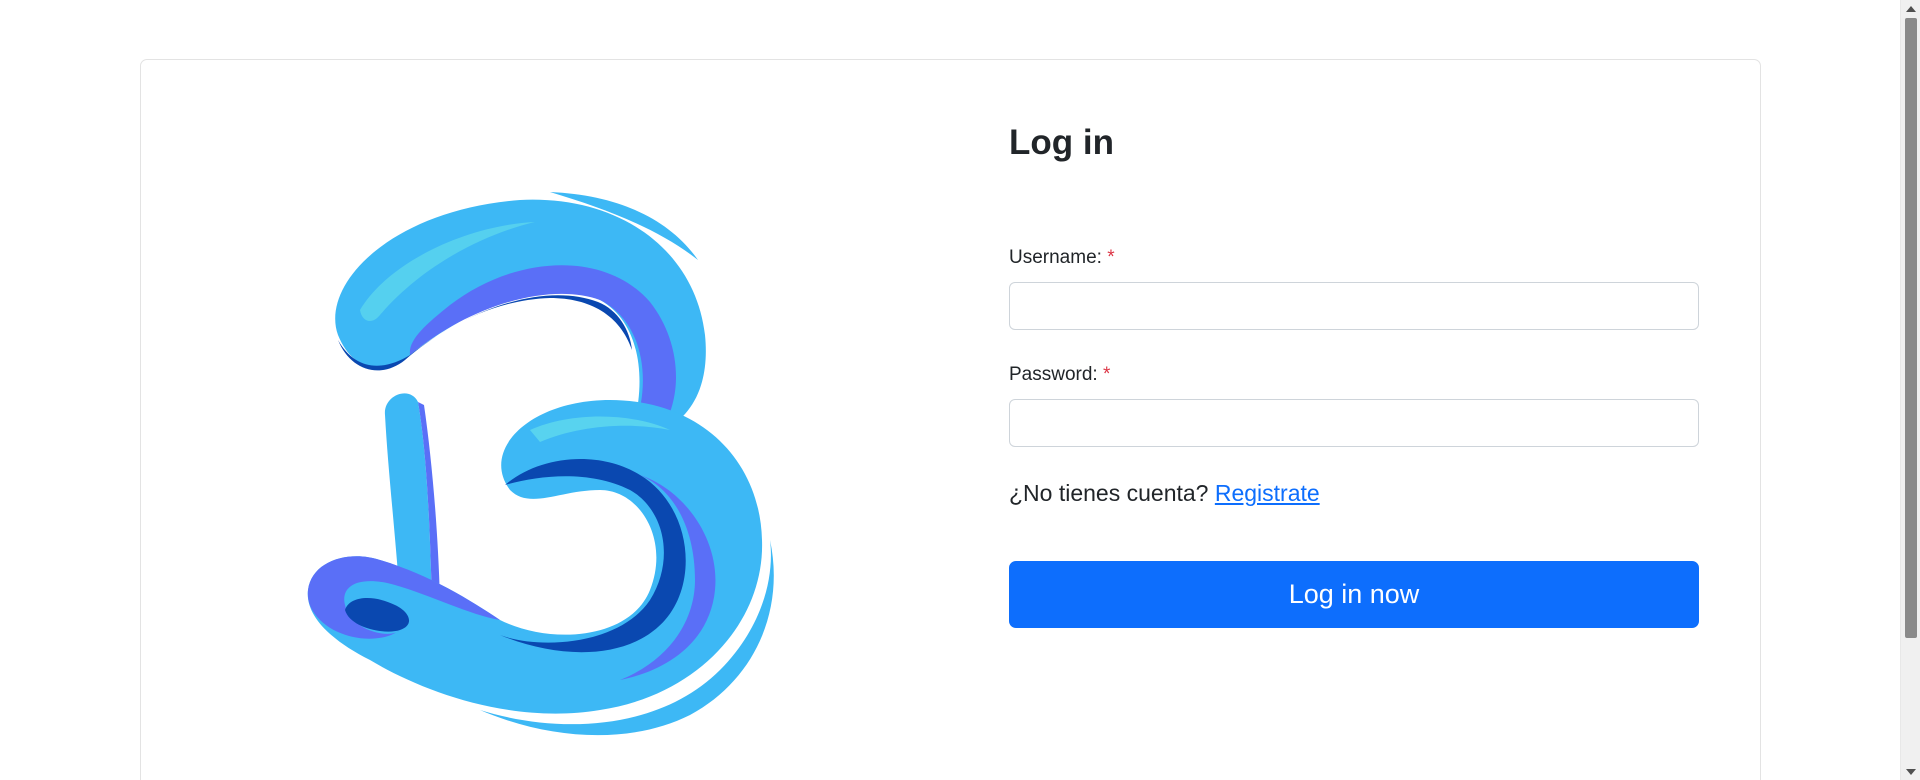 Image resolution: width=1920 pixels, height=780 pixels. I want to click on scroll-down-arrow-icon, so click(1910, 771).